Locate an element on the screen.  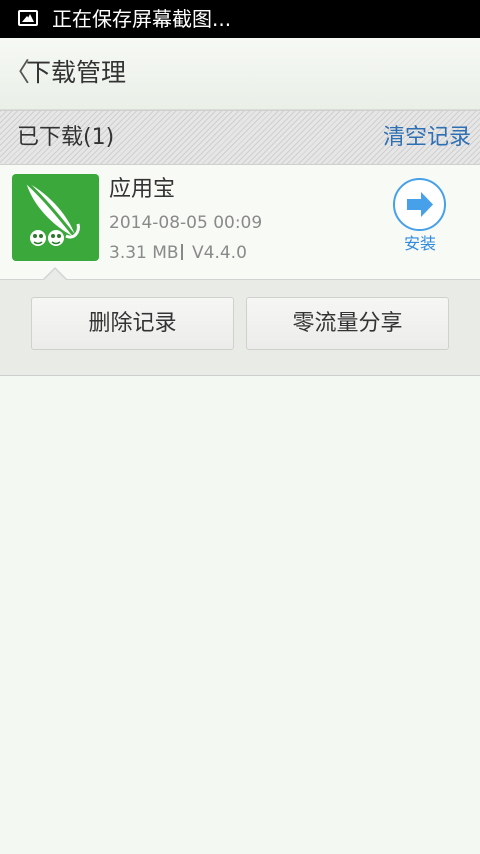
delete-record-button: 删除记录 is located at coordinates (132, 323).